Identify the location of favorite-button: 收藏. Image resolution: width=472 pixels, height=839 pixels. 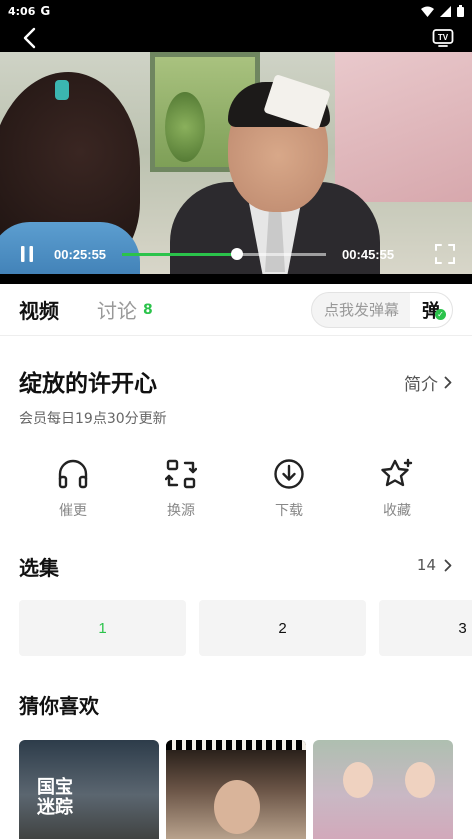
(397, 491).